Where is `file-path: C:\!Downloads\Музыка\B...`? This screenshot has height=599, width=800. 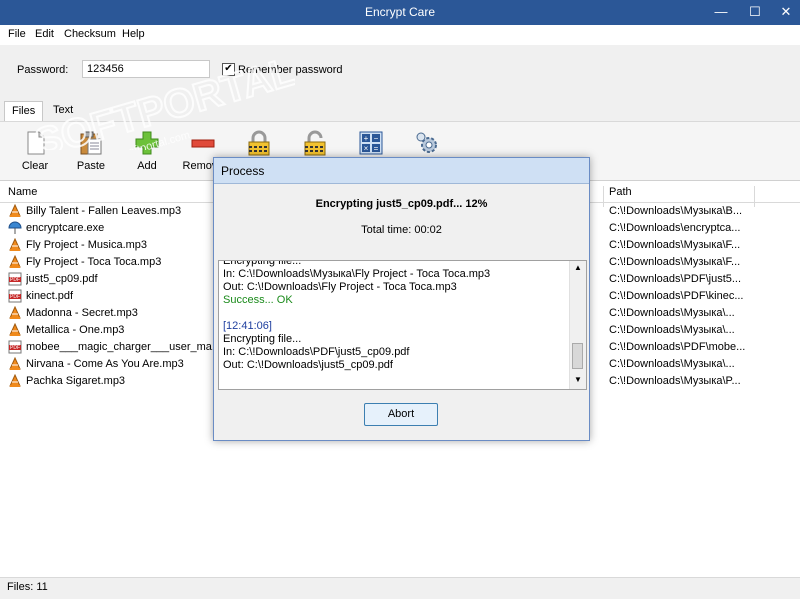 file-path: C:\!Downloads\Музыка\B... is located at coordinates (676, 211).